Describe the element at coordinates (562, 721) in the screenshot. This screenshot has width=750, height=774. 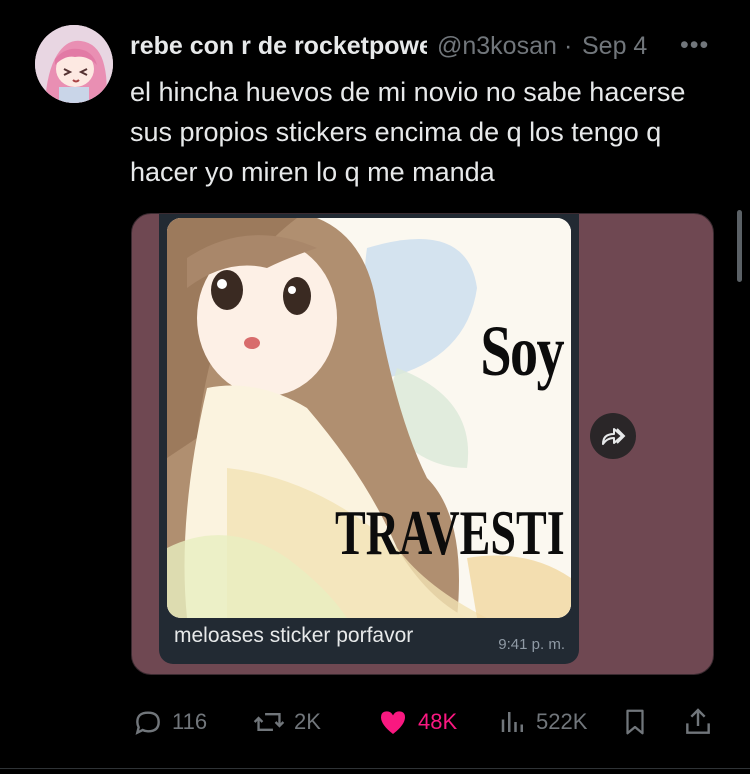
I see `views-count: 522K` at that location.